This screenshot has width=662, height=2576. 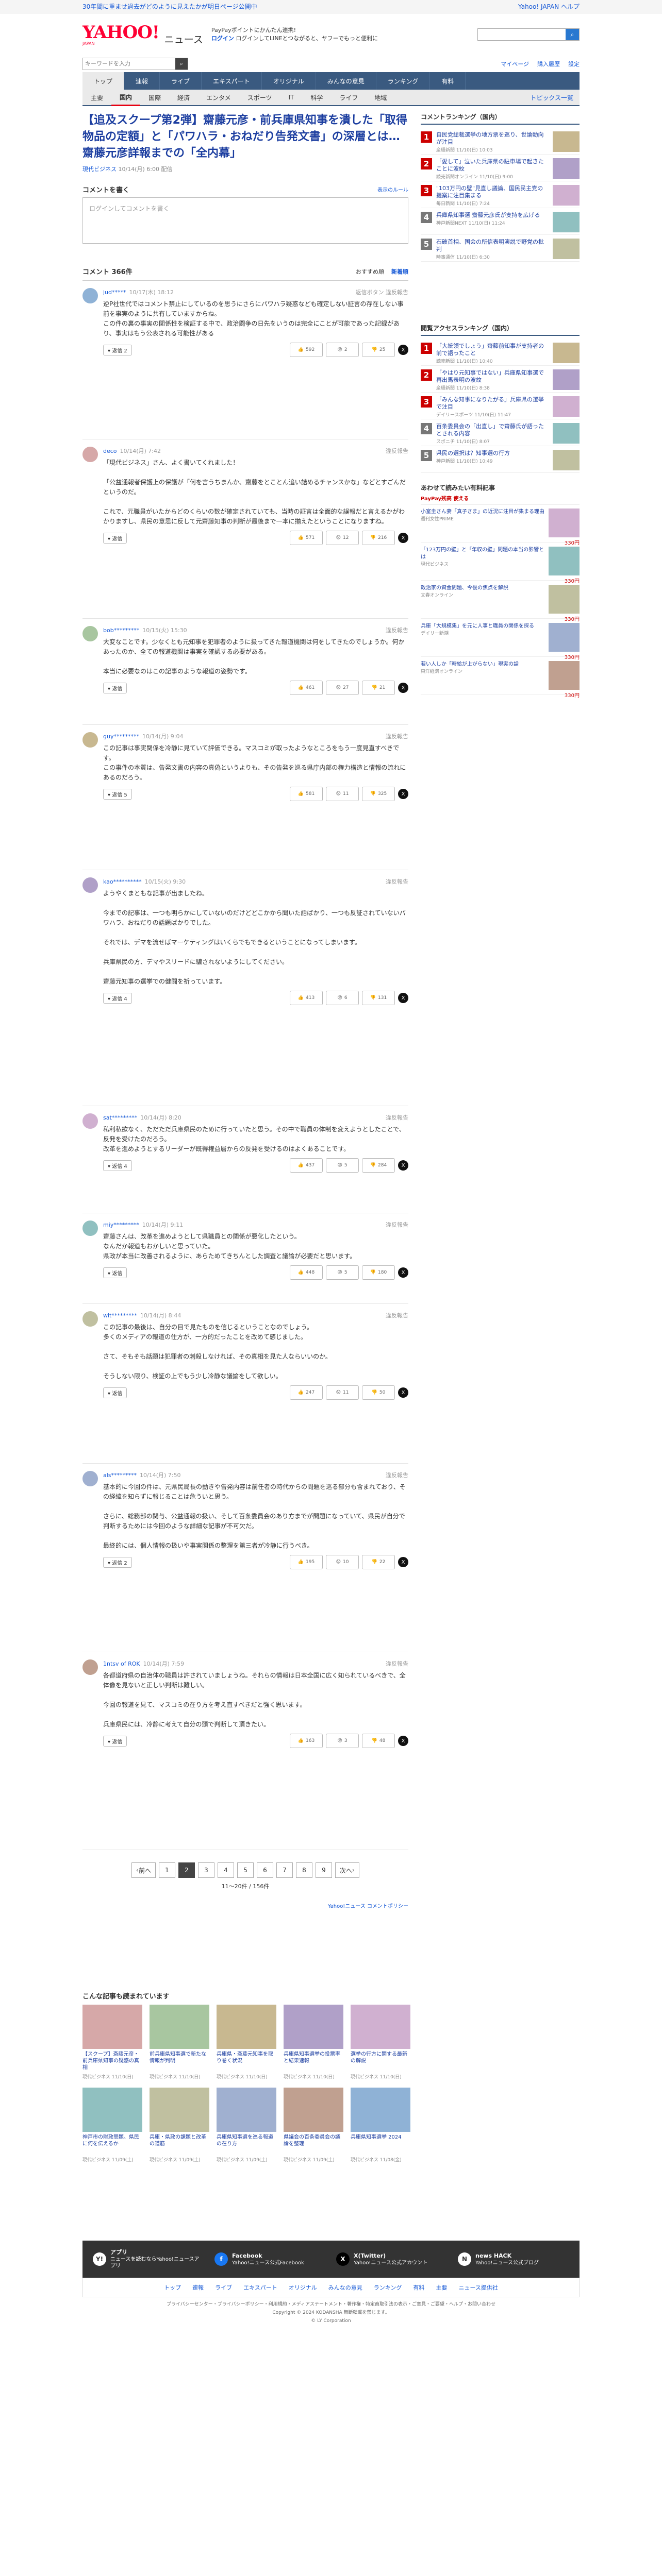 What do you see at coordinates (122, 1663) in the screenshot?
I see `comment-user: 1ntsv of ROK` at bounding box center [122, 1663].